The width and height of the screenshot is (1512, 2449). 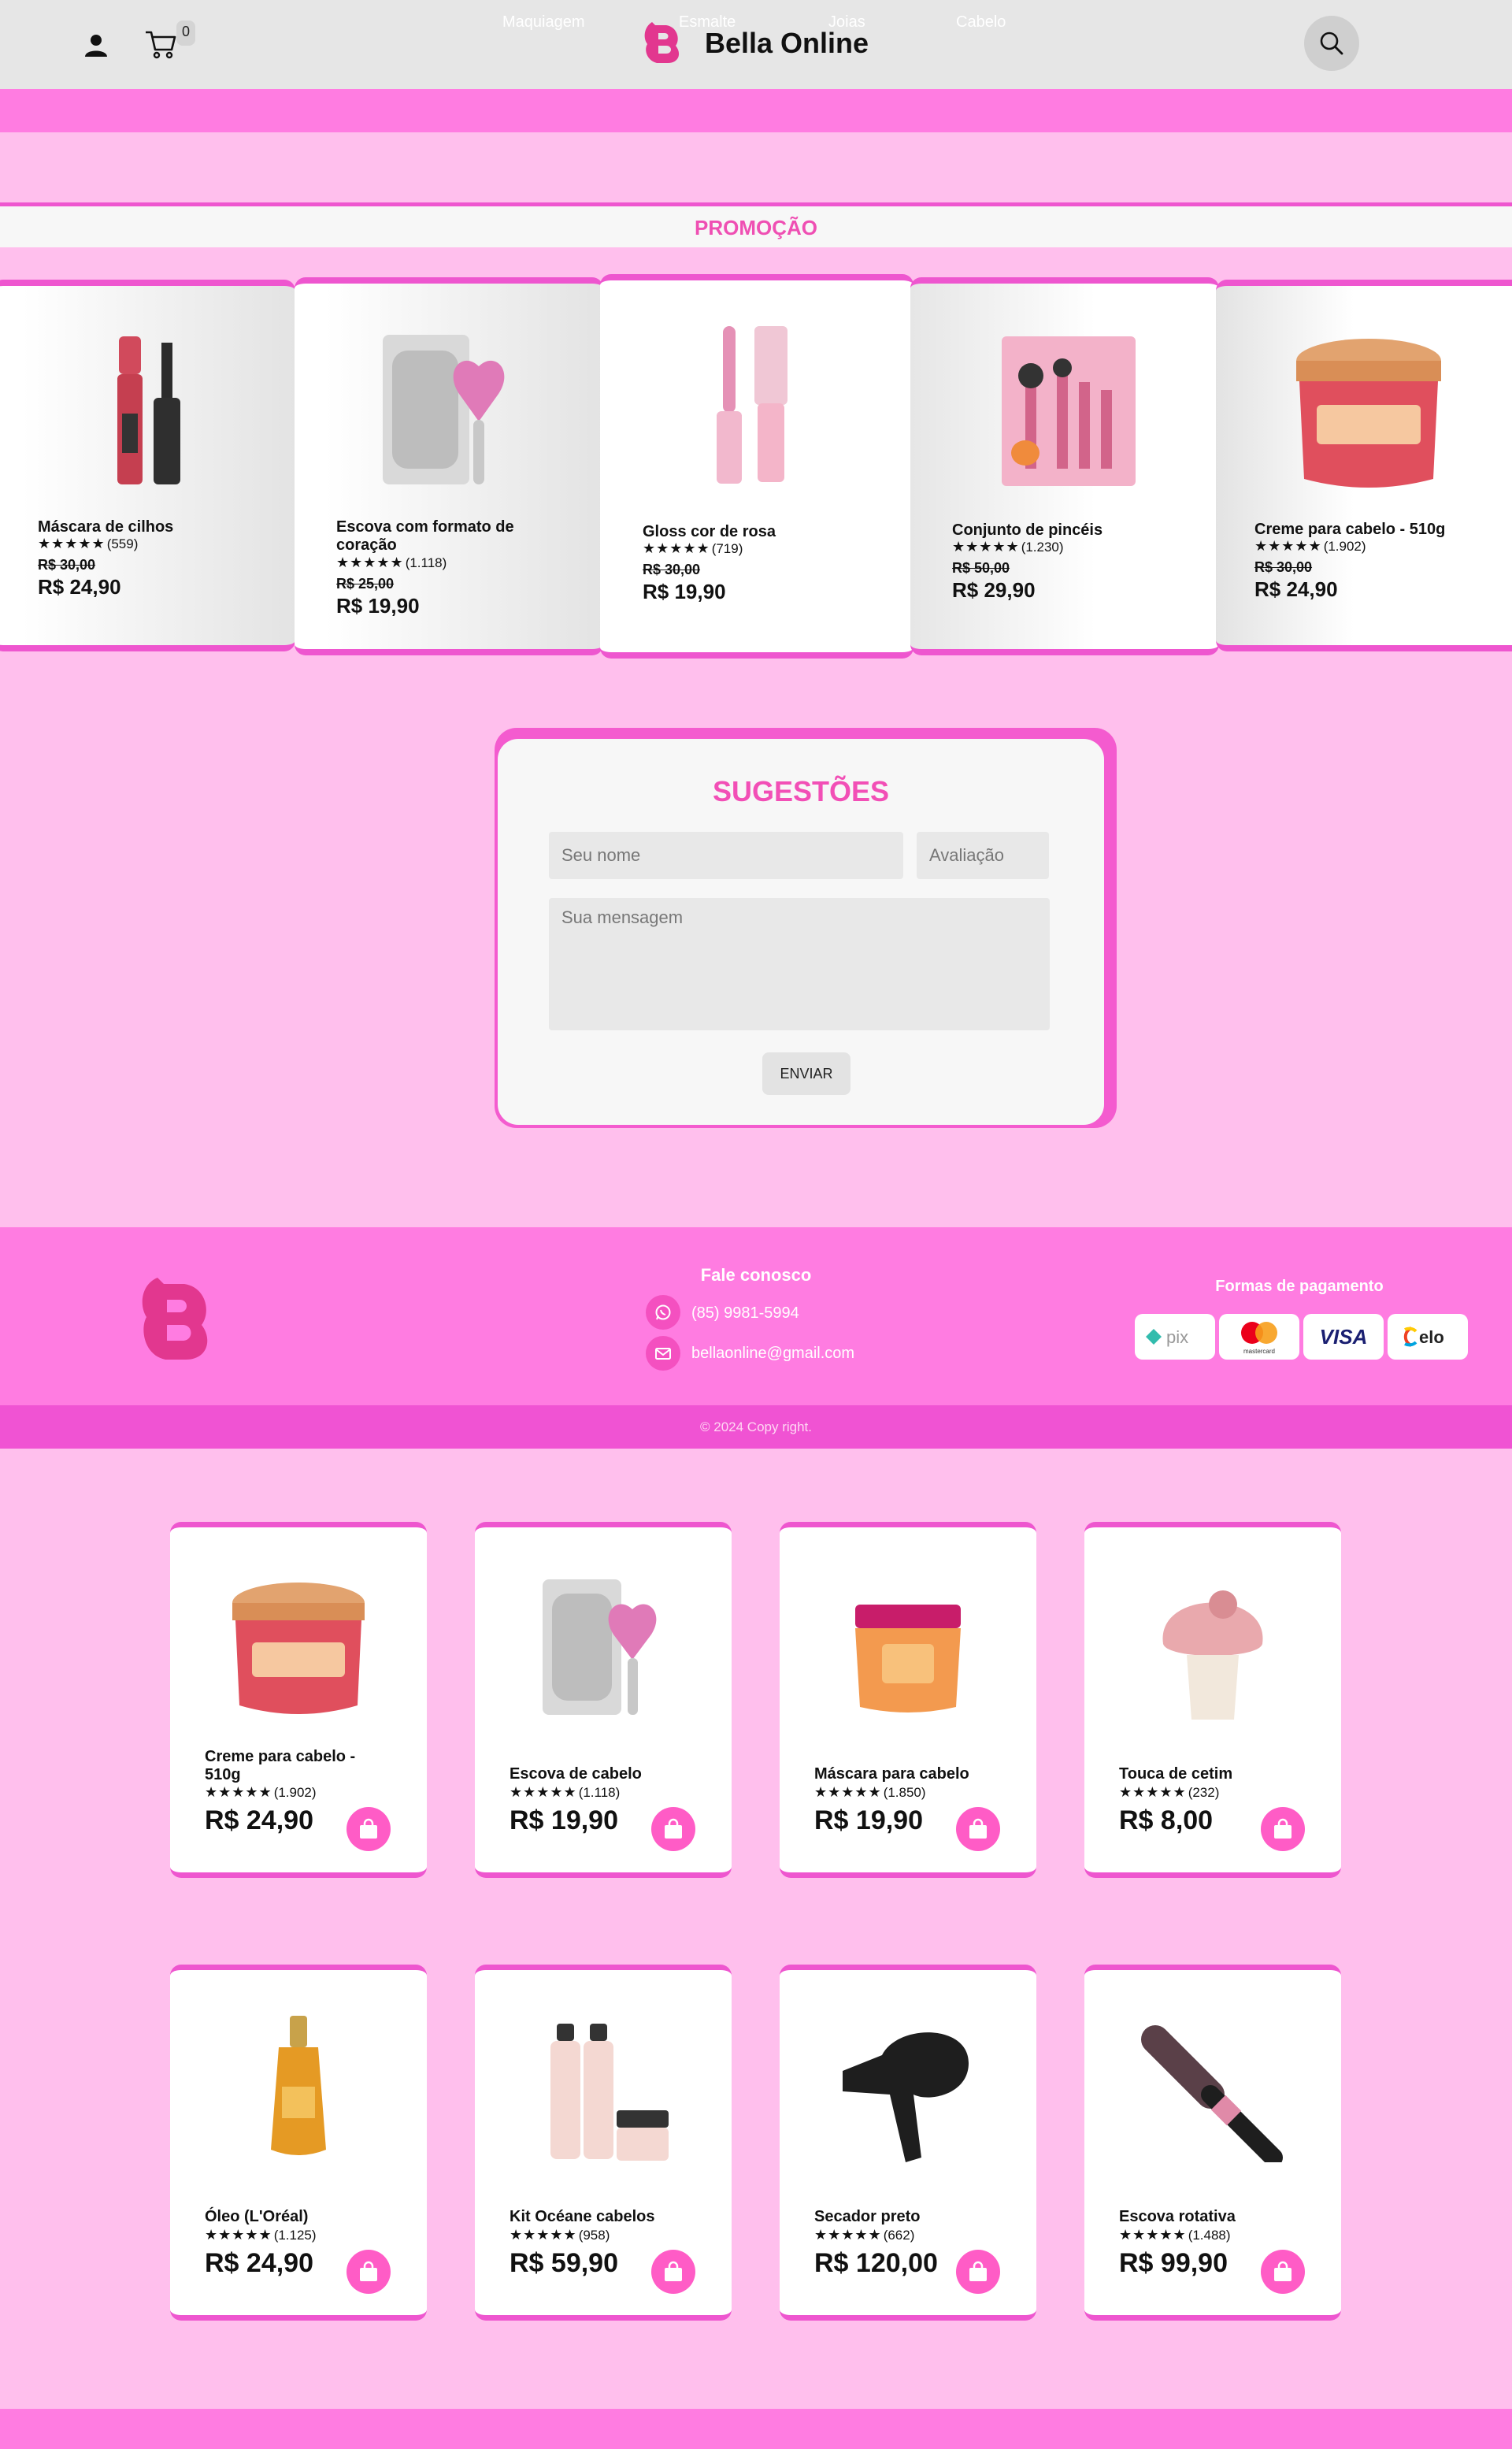 What do you see at coordinates (756, 2429) in the screenshot?
I see `bottom-nav-bar` at bounding box center [756, 2429].